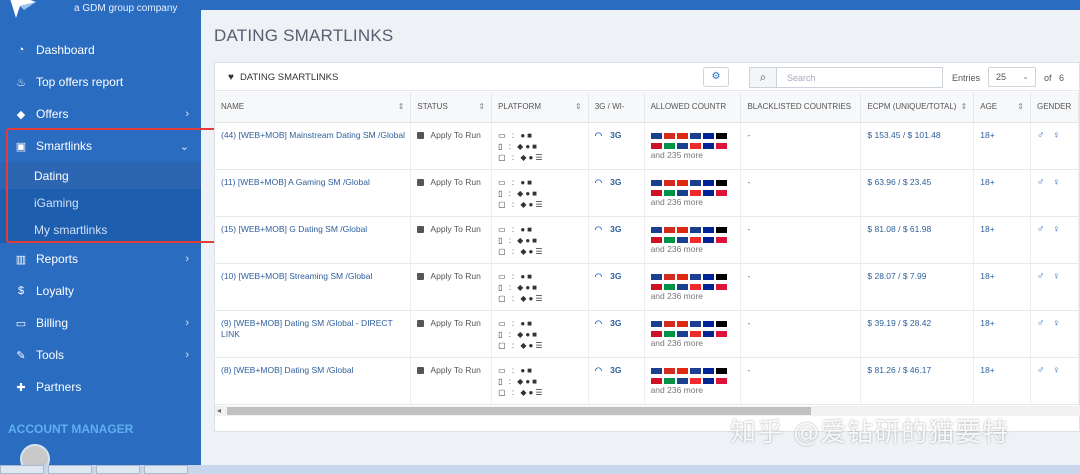  What do you see at coordinates (313, 381) in the screenshot?
I see `offer-name-link: (8) [WEB+MOB] Dating SM /Global` at bounding box center [313, 381].